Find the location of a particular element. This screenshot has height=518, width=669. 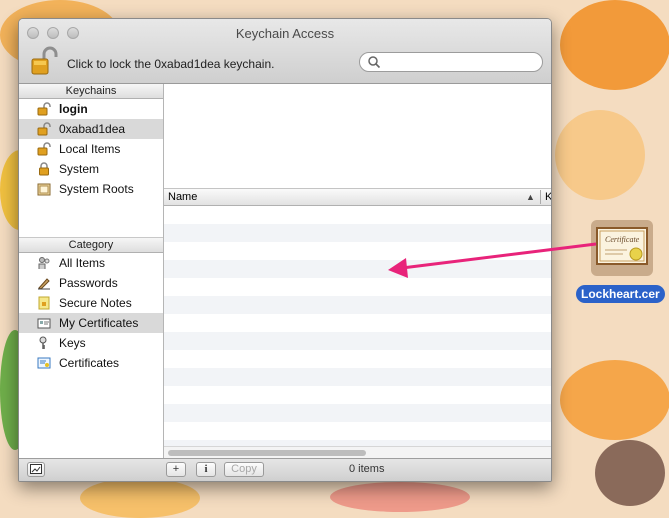

sidebar-item-passwords: Passwords is located at coordinates (91, 283).